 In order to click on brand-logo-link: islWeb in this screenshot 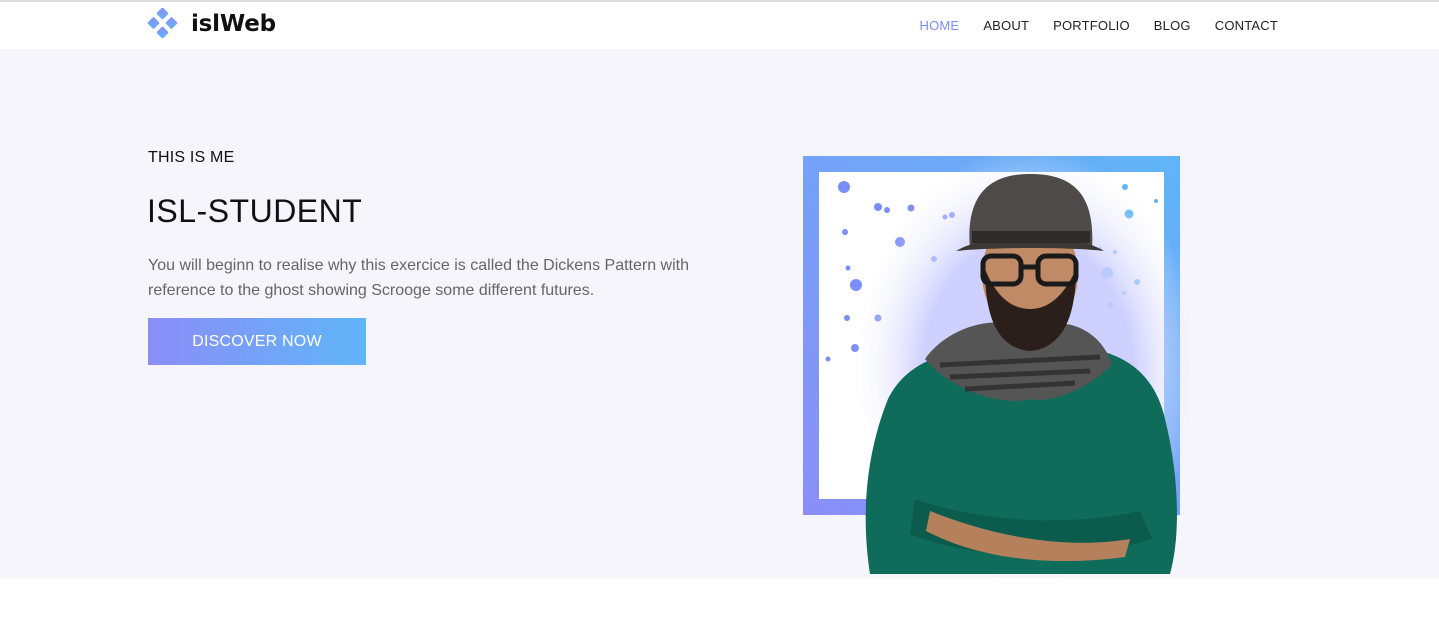, I will do `click(211, 24)`.